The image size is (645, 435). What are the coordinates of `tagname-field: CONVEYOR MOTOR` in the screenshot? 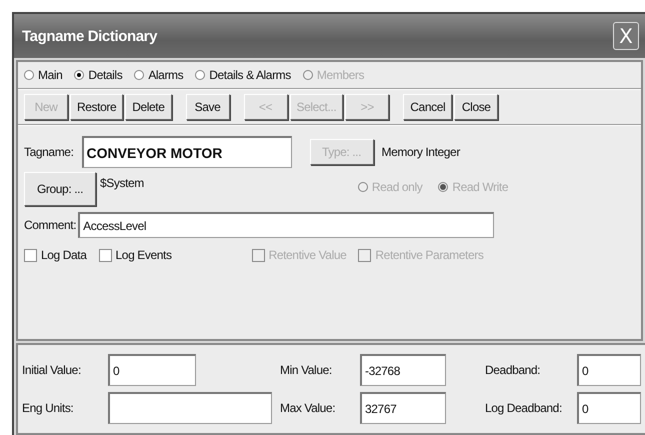 It's located at (187, 152).